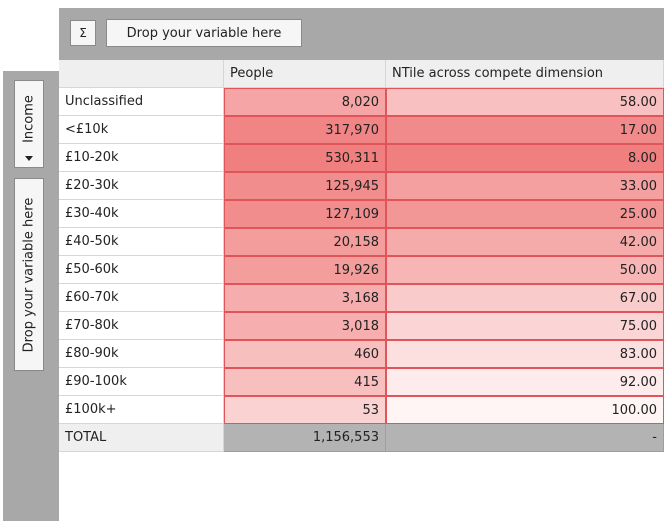 This screenshot has height=529, width=672. I want to click on ntile-value: 100.00, so click(525, 410).